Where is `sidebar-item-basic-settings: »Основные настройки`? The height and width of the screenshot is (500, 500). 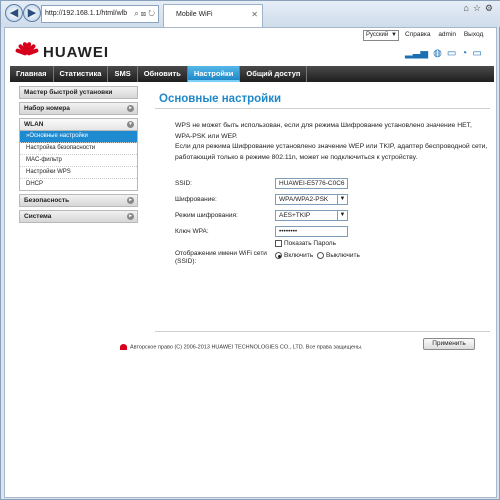 sidebar-item-basic-settings: »Основные настройки is located at coordinates (78, 137).